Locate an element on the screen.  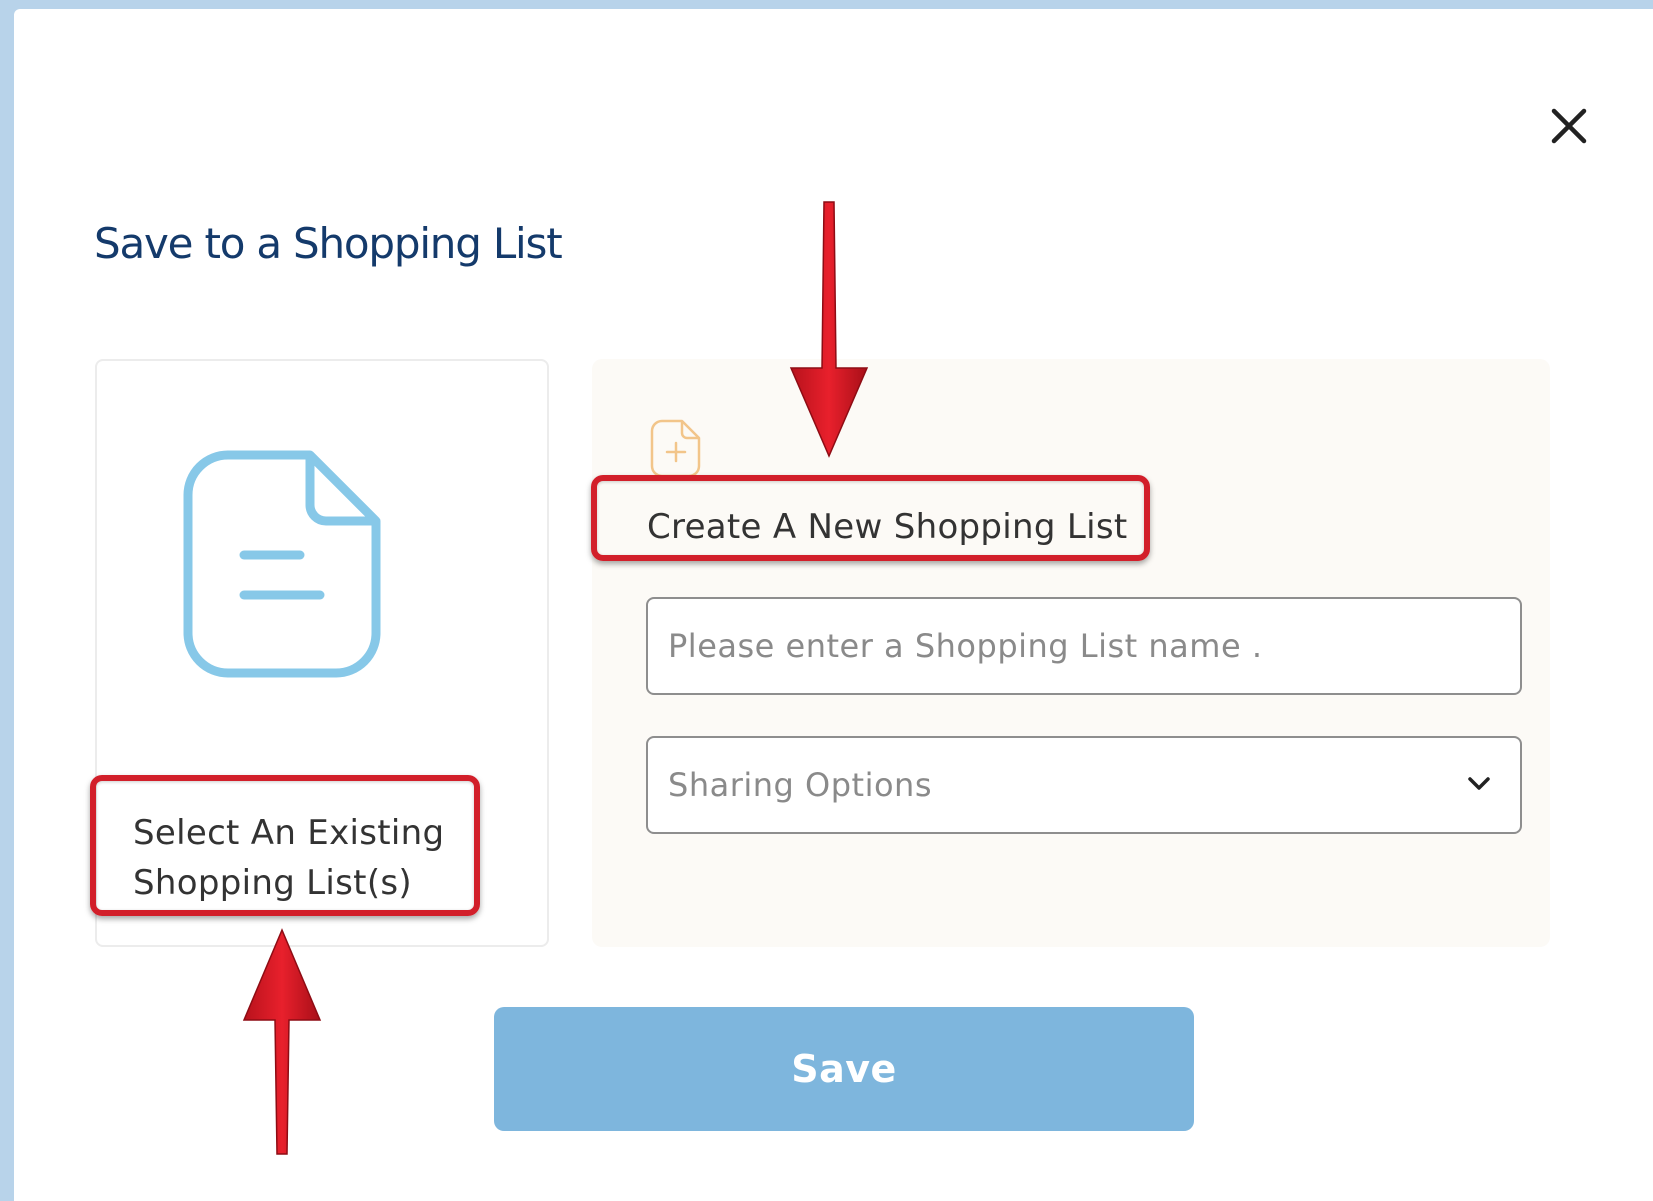
chevron-down-icon is located at coordinates (1479, 783).